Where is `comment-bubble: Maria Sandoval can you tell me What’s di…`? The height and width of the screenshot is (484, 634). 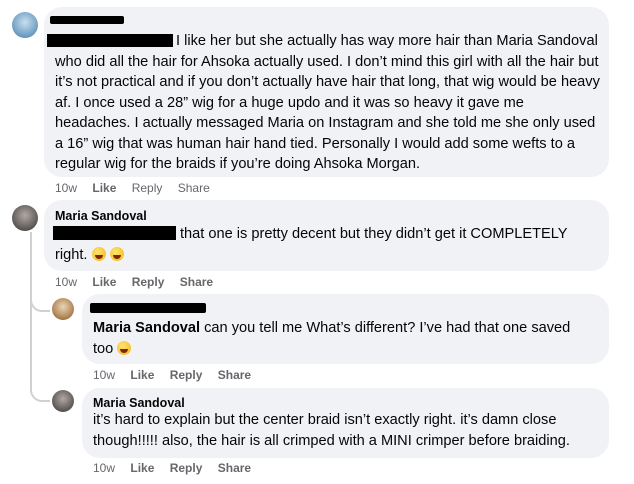
comment-bubble: Maria Sandoval can you tell me What’s di… is located at coordinates (345, 329).